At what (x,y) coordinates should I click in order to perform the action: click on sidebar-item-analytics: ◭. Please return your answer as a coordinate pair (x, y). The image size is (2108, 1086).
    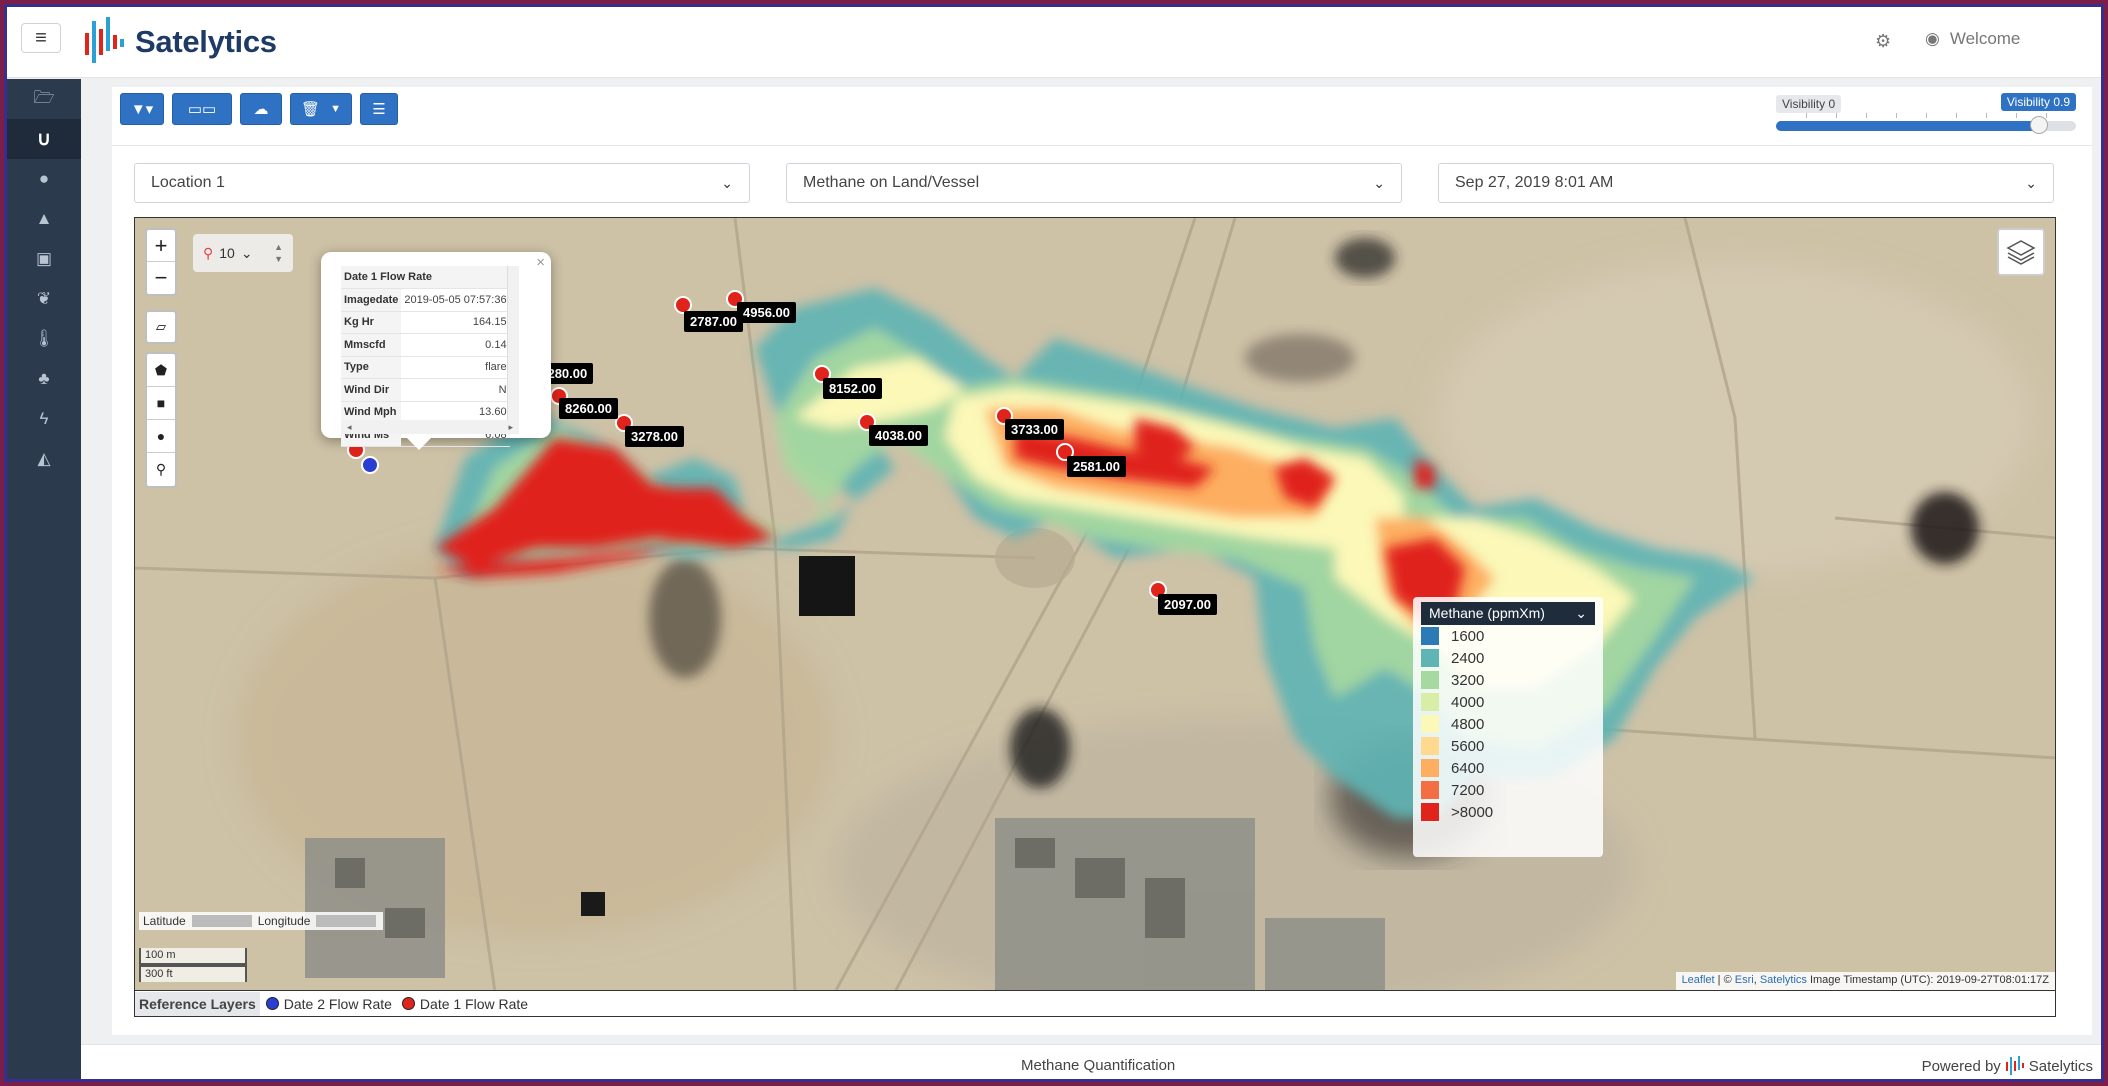
    Looking at the image, I should click on (44, 459).